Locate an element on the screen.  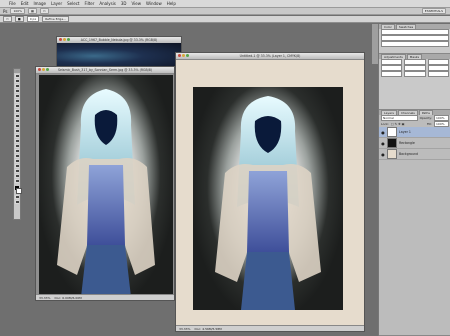
color-slider-b is located at coordinates (415, 44).